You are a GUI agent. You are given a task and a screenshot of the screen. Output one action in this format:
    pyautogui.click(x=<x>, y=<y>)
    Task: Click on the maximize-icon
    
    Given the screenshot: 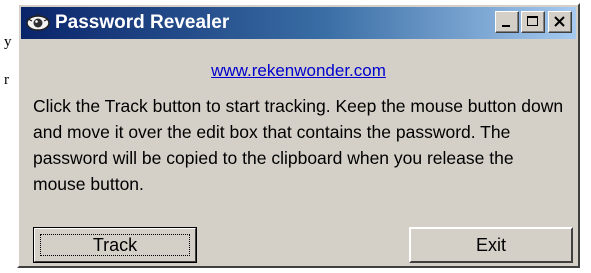 What is the action you would take?
    pyautogui.click(x=532, y=21)
    